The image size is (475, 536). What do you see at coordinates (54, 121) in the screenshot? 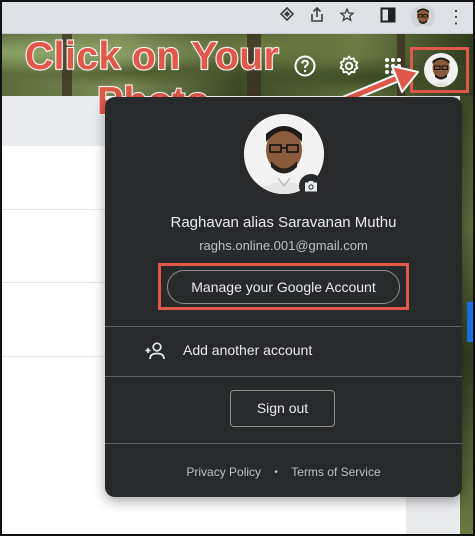
I see `page-gray-strip` at bounding box center [54, 121].